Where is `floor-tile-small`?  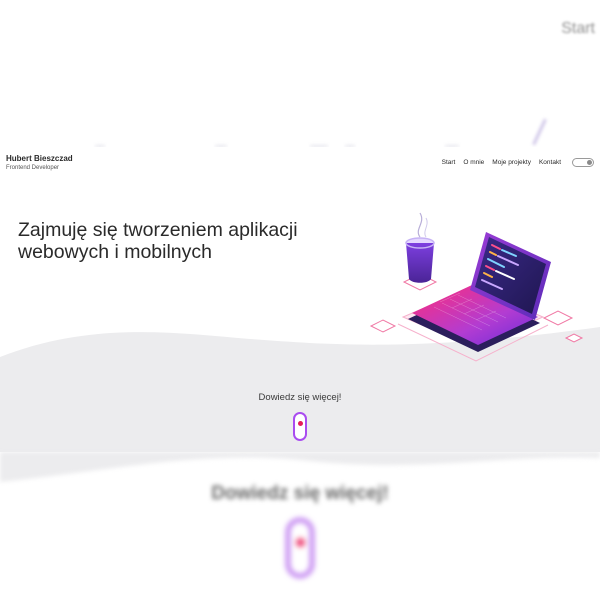
floor-tile-small is located at coordinates (574, 338).